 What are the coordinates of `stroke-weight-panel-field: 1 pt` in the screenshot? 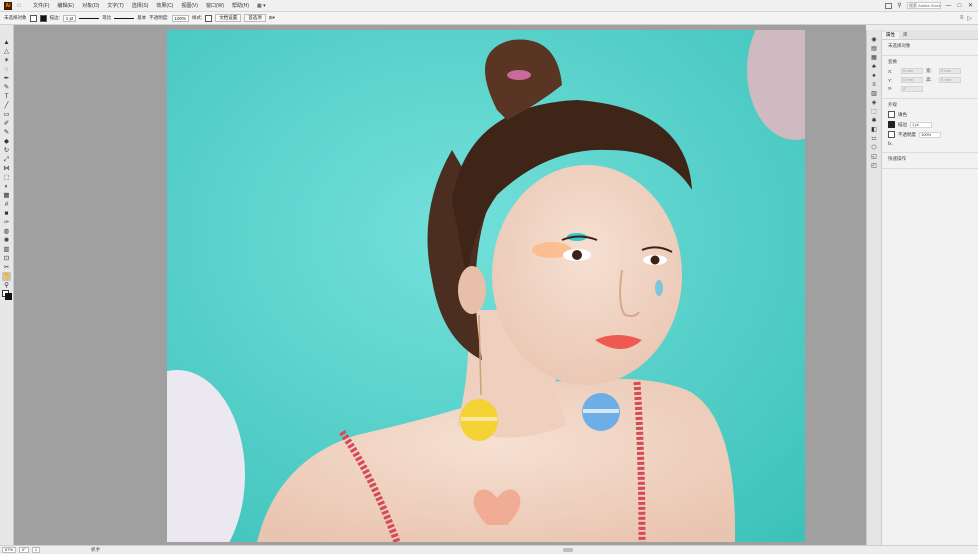 It's located at (921, 124).